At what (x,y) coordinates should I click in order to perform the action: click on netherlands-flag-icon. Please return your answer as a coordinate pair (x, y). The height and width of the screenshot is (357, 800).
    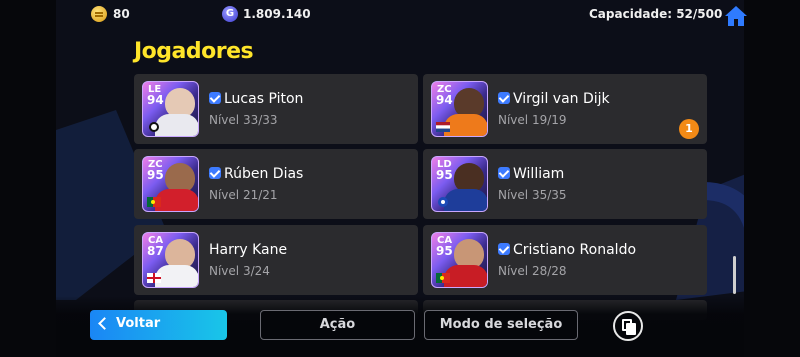
    Looking at the image, I should click on (443, 127).